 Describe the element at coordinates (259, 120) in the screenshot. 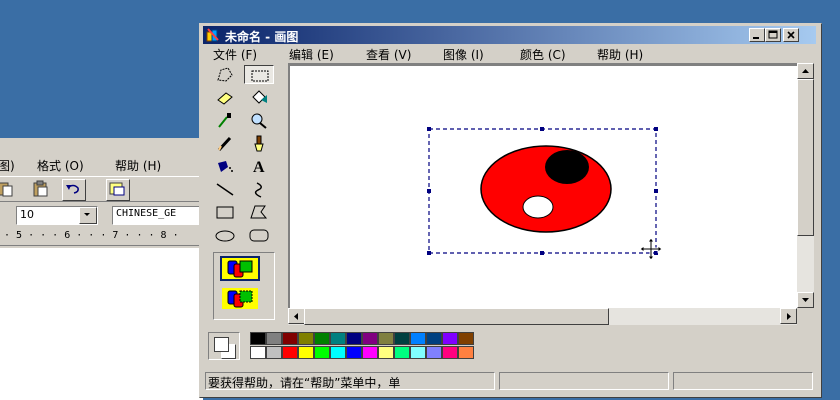

I see `magnifier-tool-button` at that location.